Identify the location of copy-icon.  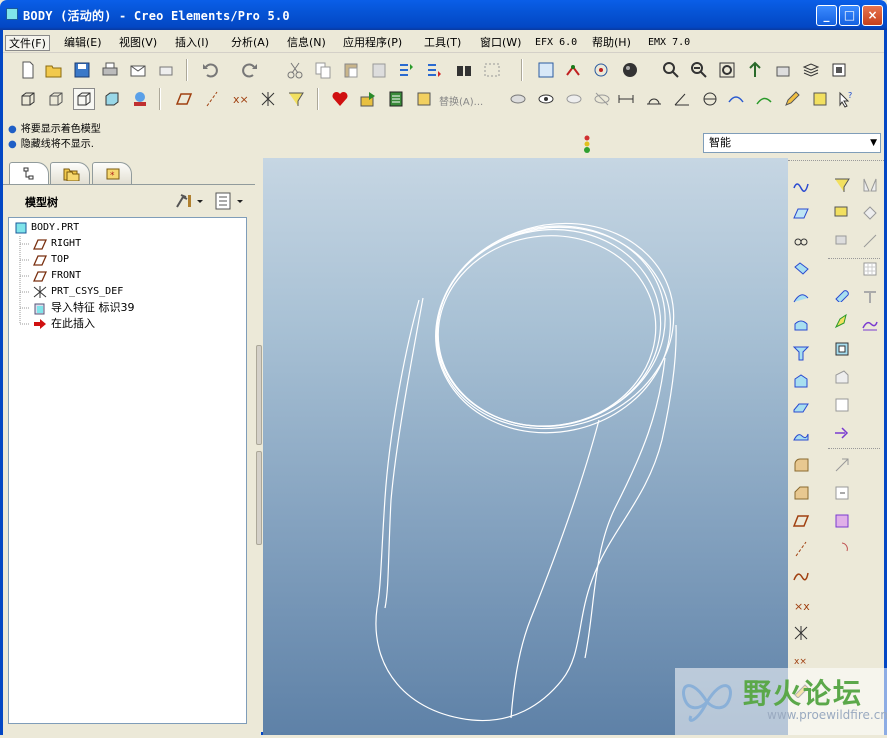
(323, 70).